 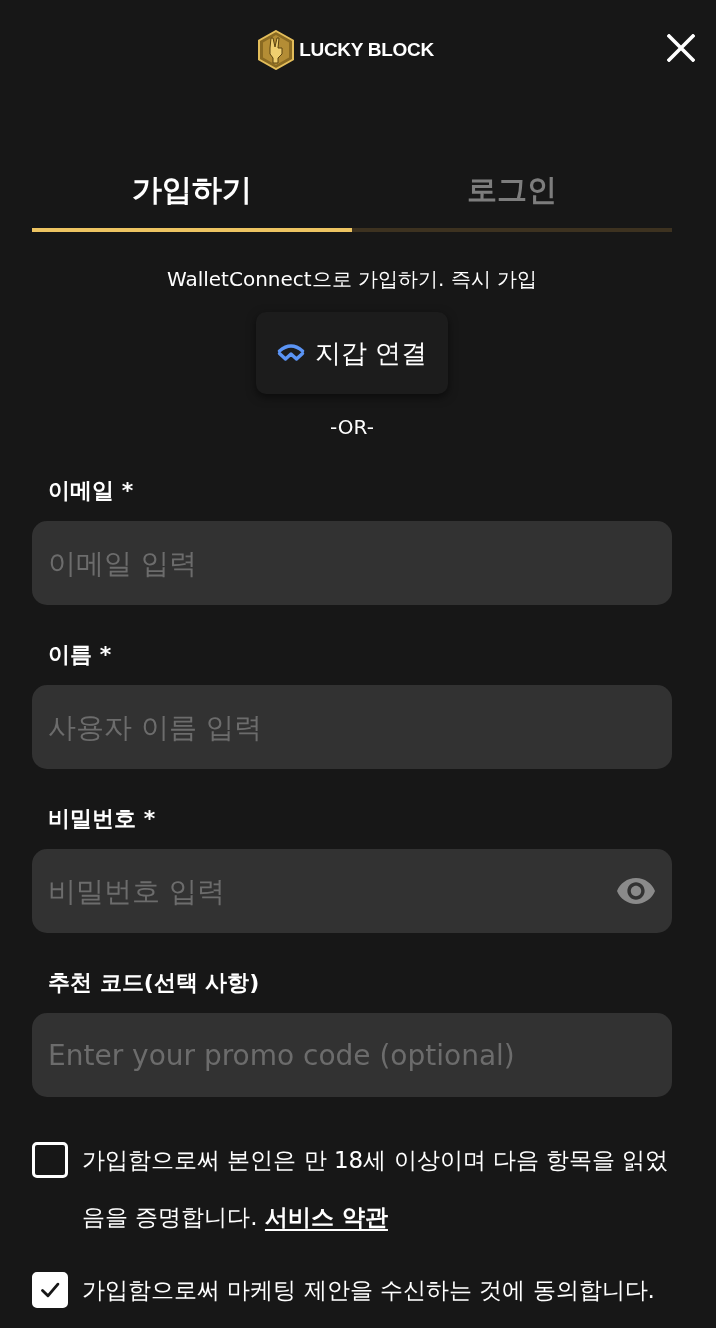 What do you see at coordinates (153, 983) in the screenshot?
I see `field-label: 추천 코드(선택 사항)` at bounding box center [153, 983].